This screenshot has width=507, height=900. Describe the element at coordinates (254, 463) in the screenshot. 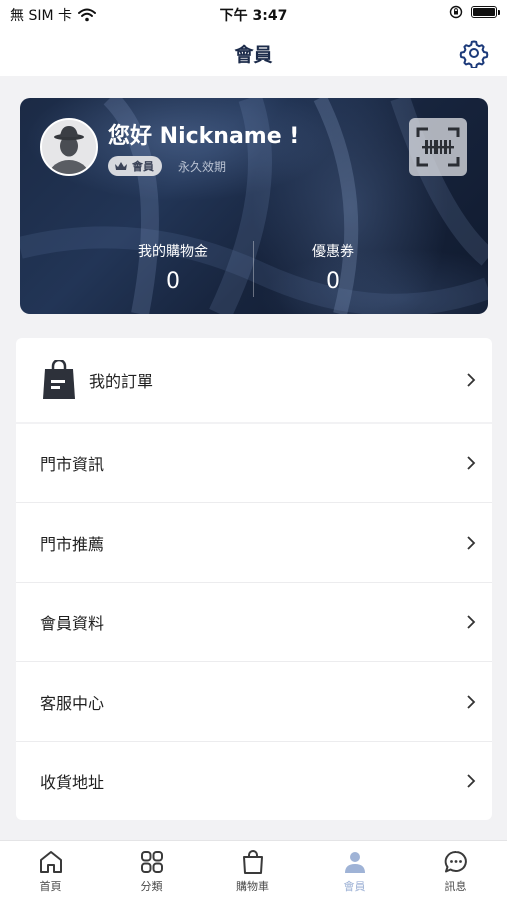

I see `menu-item-store-info: 門市資訊` at that location.